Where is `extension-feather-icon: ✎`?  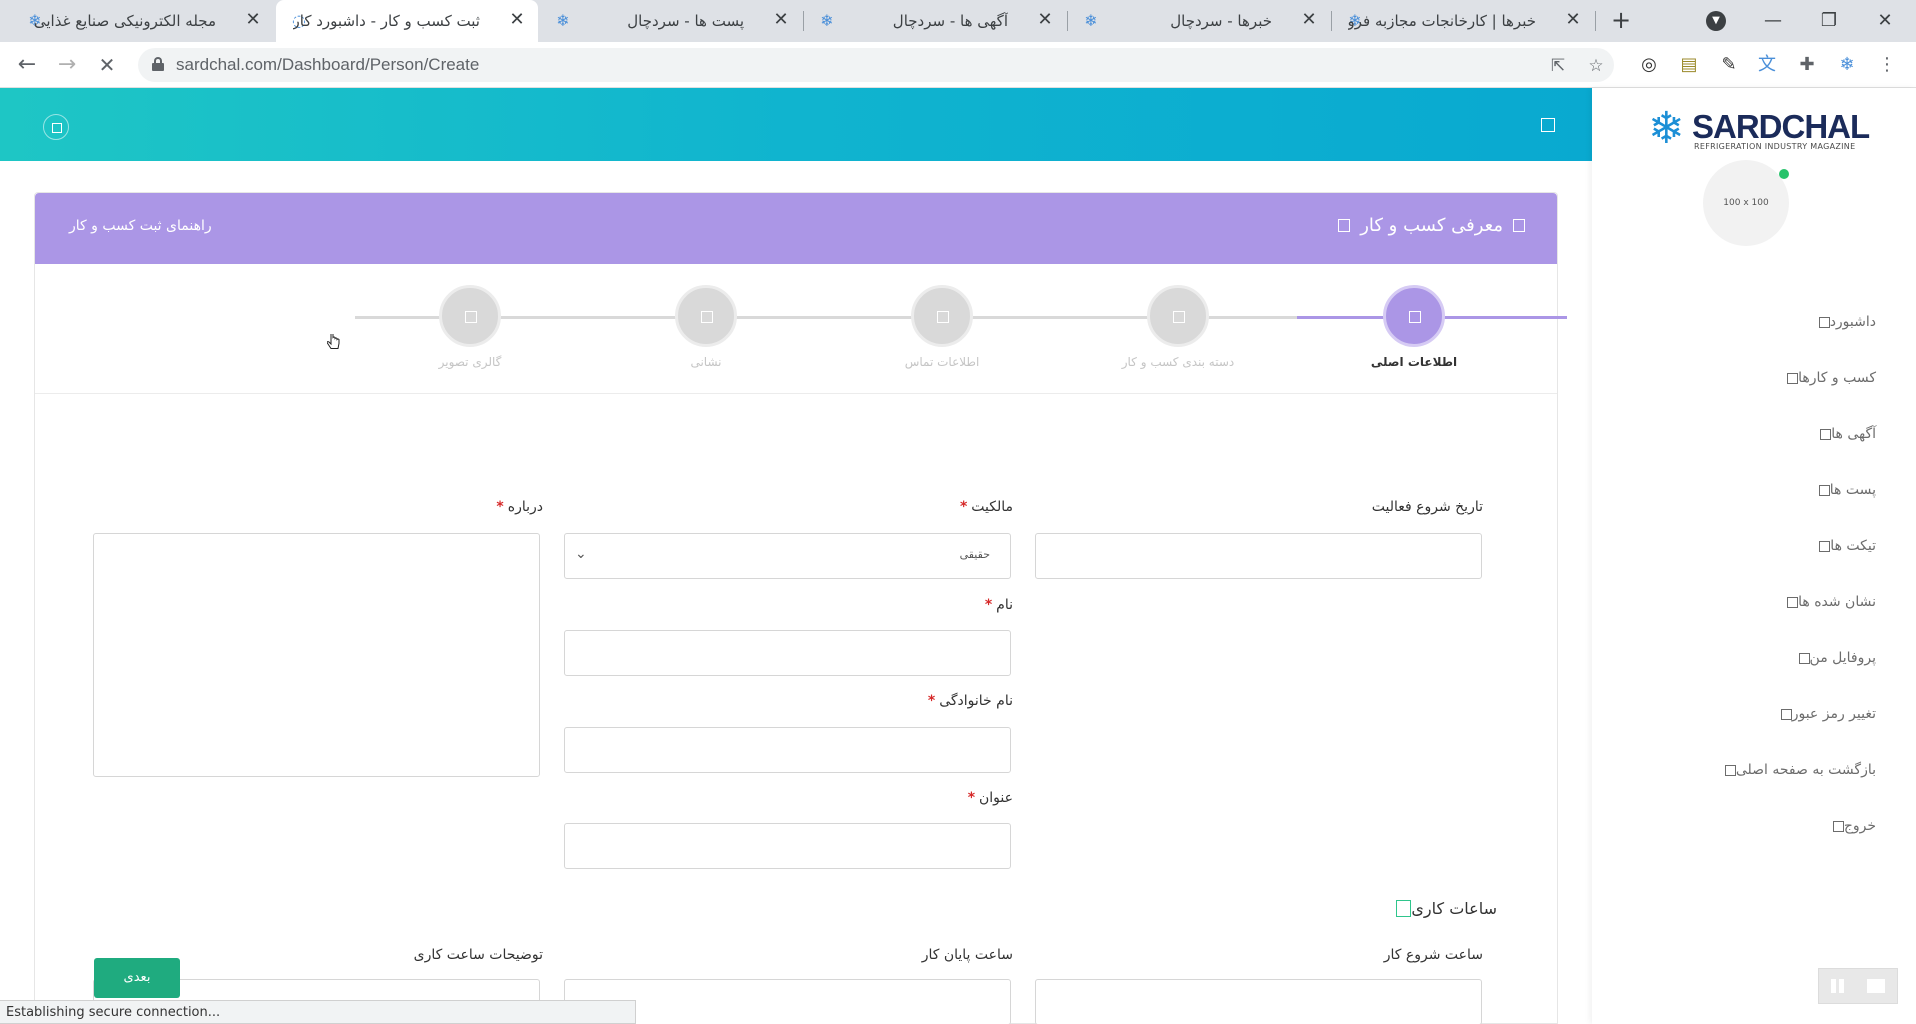
extension-feather-icon: ✎ is located at coordinates (1729, 65).